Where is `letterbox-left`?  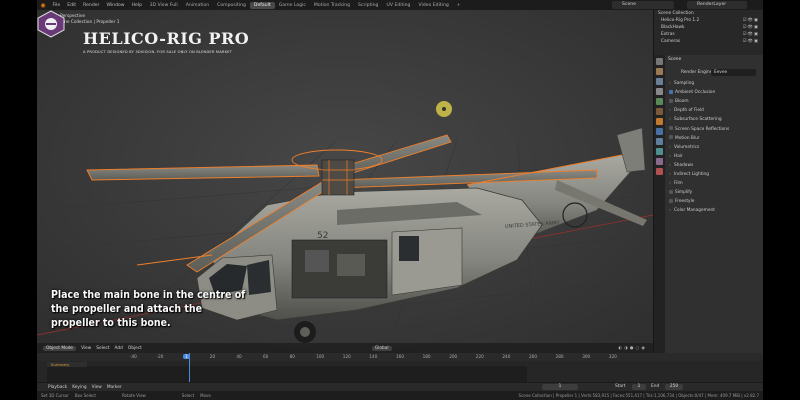
letterbox-left is located at coordinates (18, 200).